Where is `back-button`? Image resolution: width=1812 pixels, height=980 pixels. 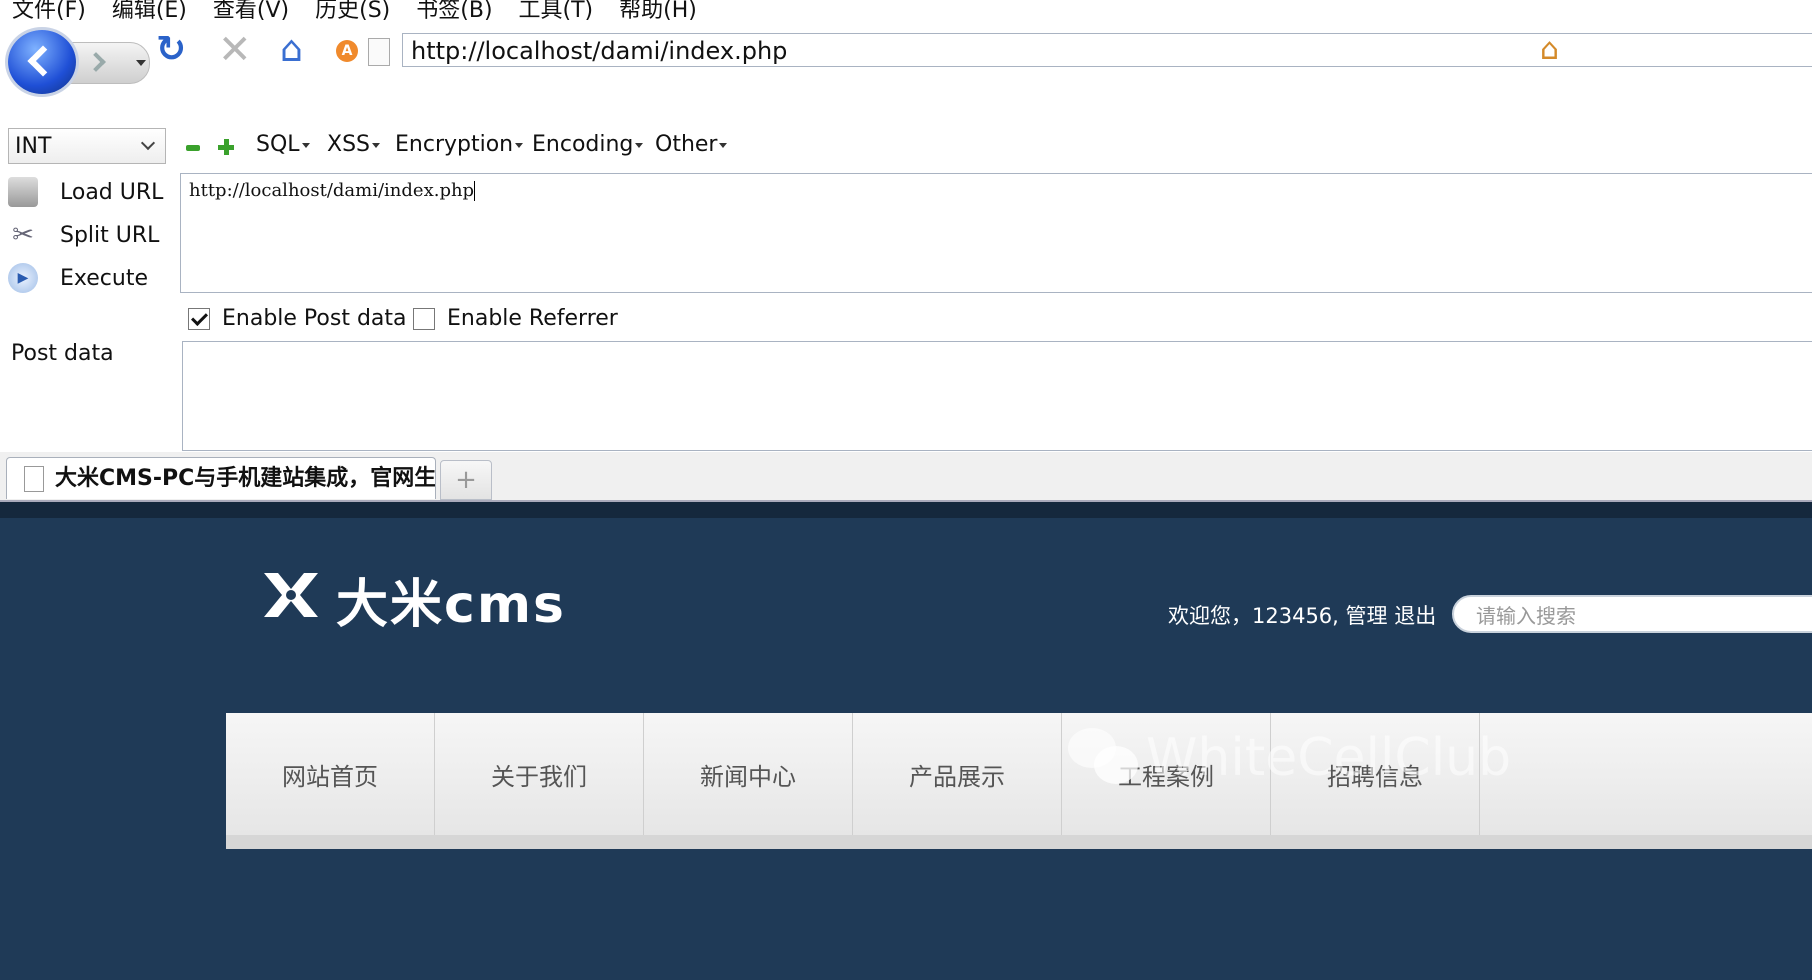
back-button is located at coordinates (42, 62).